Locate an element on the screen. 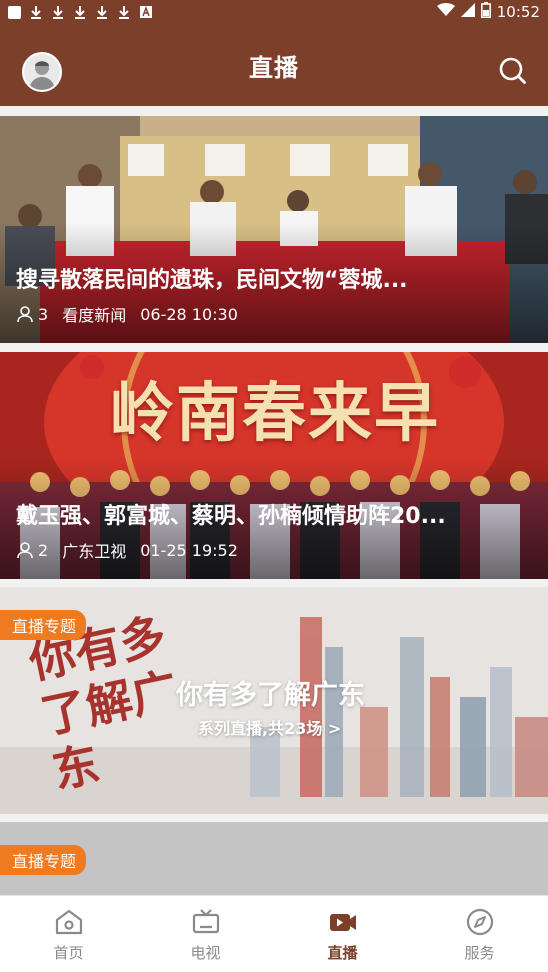  search-icon is located at coordinates (513, 71).